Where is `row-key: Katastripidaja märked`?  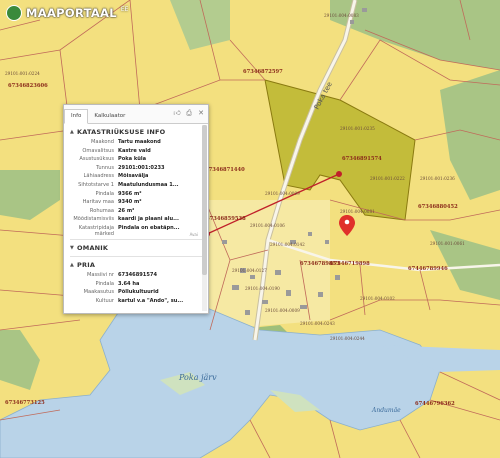 row-key: Katastripidaja märked is located at coordinates (96, 230).